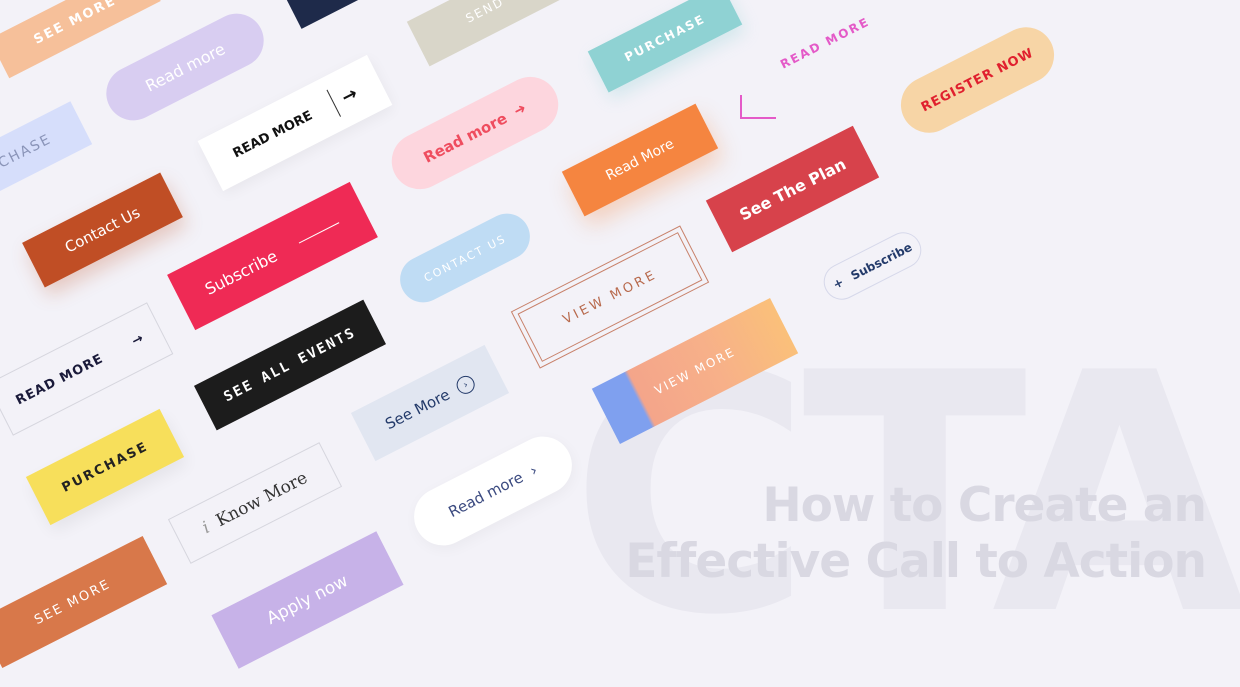  I want to click on apply-now-label: Apply now, so click(307, 600).